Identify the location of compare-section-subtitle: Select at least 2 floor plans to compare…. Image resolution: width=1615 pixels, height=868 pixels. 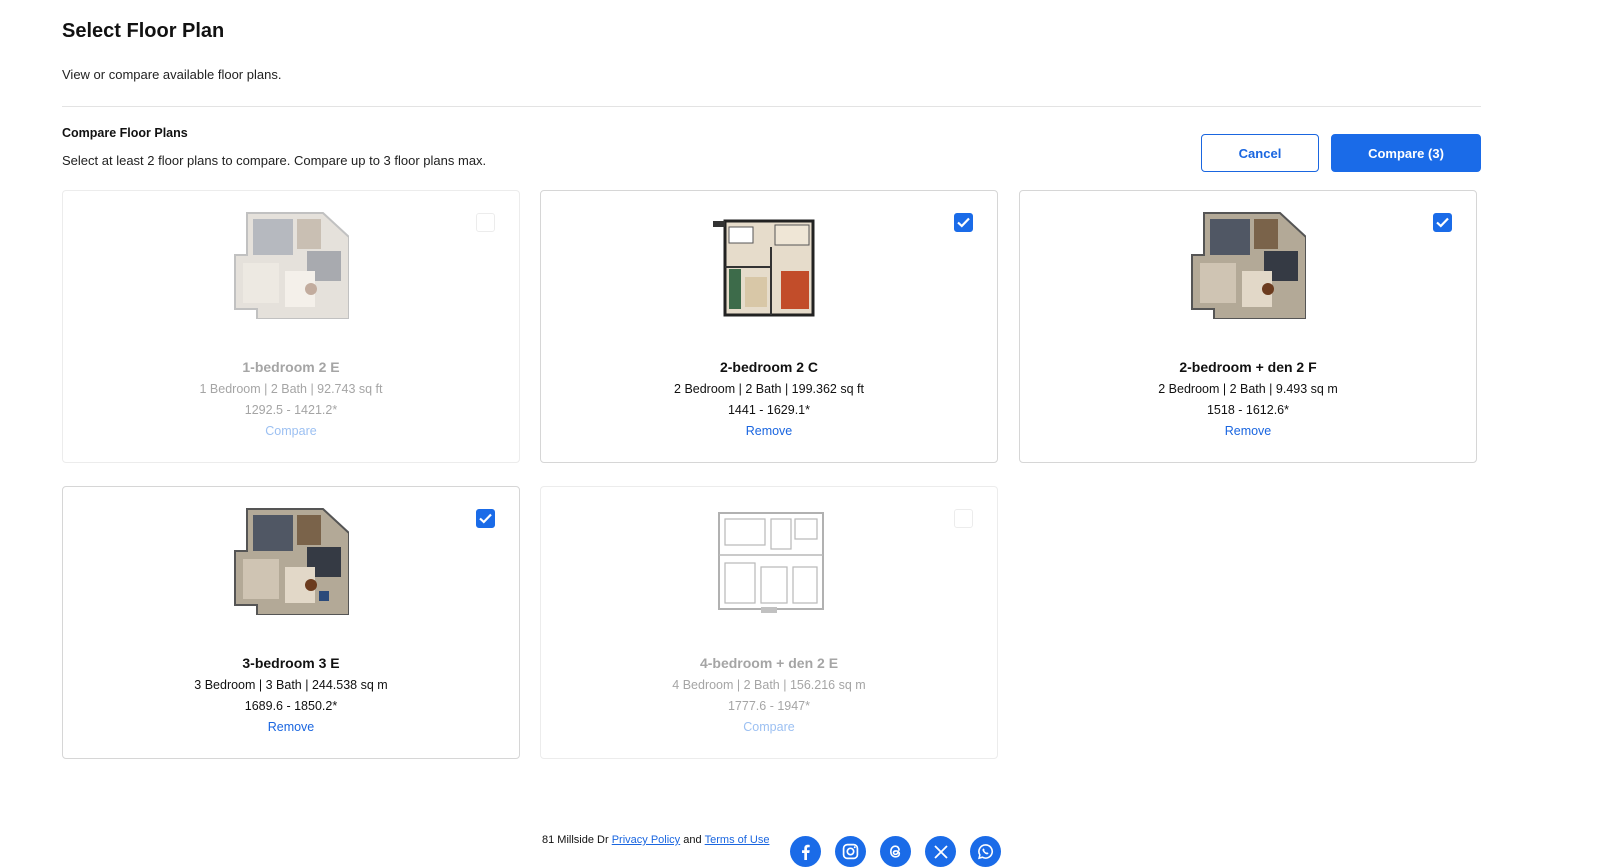
(274, 160).